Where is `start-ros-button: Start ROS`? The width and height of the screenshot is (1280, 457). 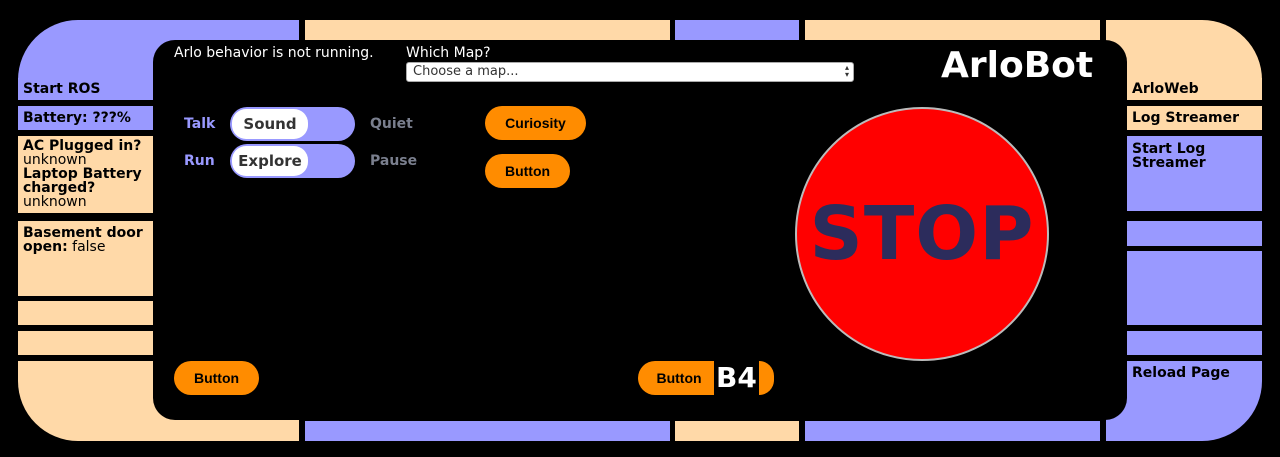 start-ros-button: Start ROS is located at coordinates (85, 89).